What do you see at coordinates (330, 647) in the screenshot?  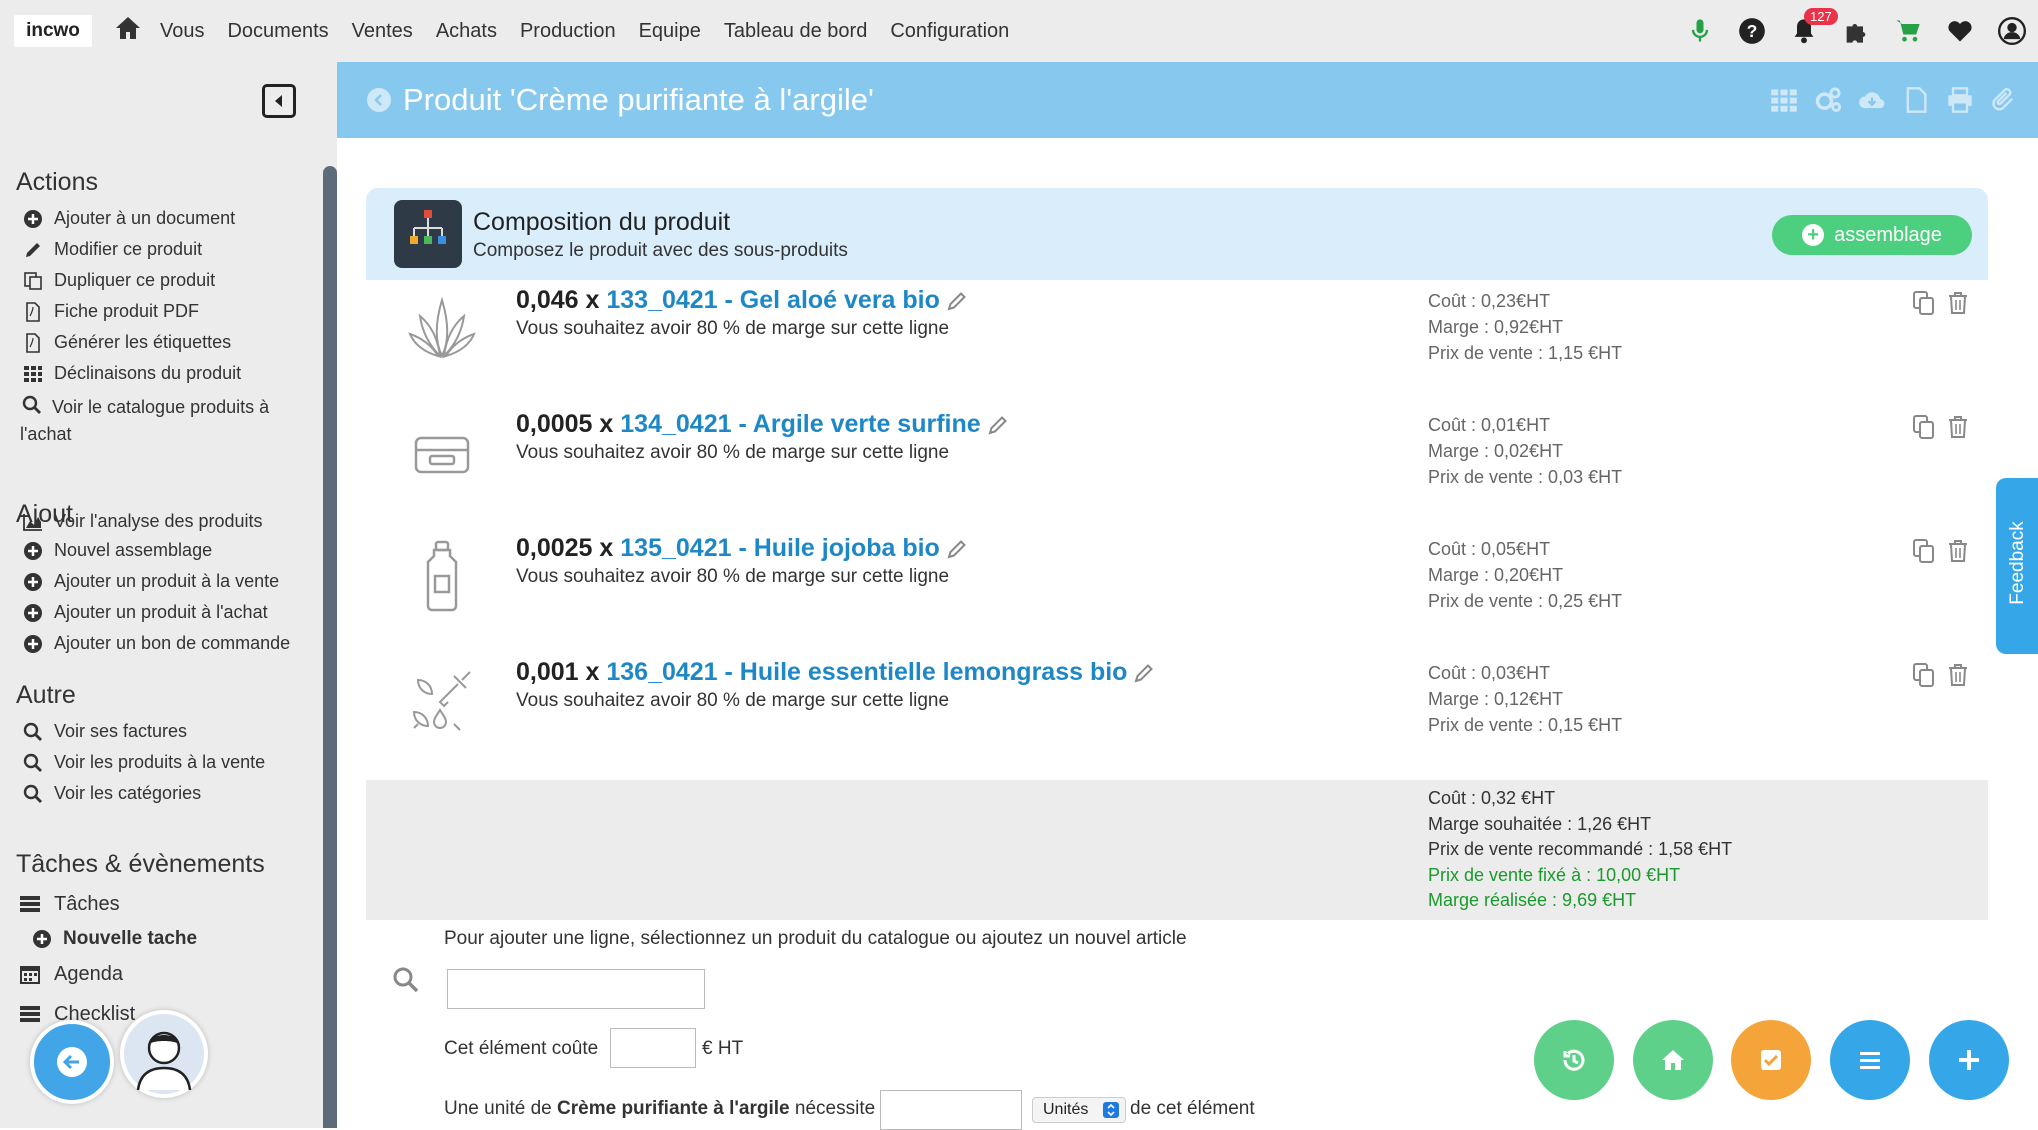 I see `sidebar-scrollbar` at bounding box center [330, 647].